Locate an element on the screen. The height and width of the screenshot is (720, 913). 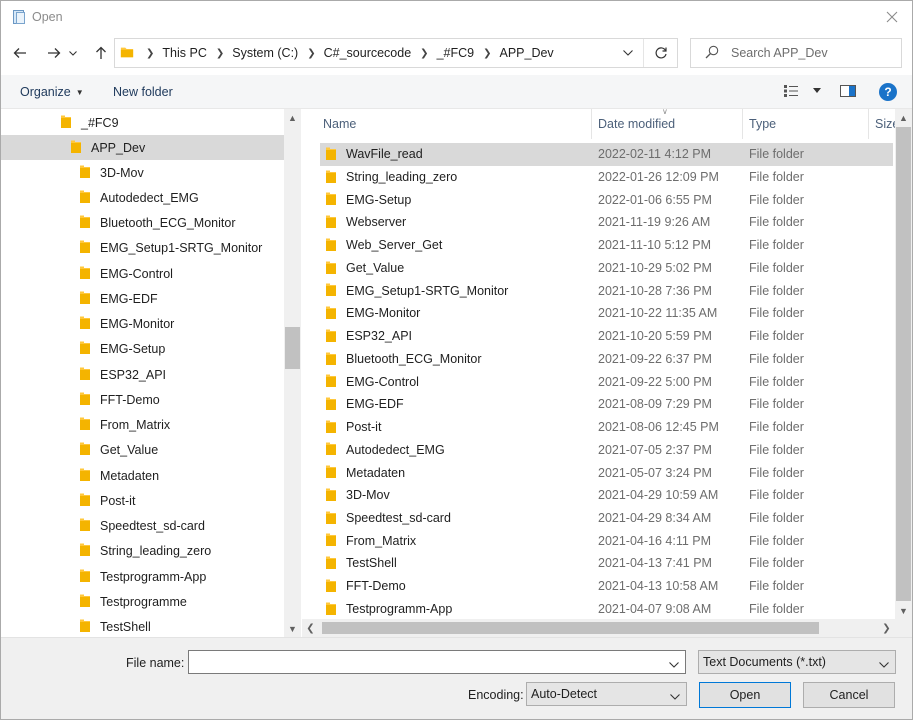
file-name-input is located at coordinates (424, 662).